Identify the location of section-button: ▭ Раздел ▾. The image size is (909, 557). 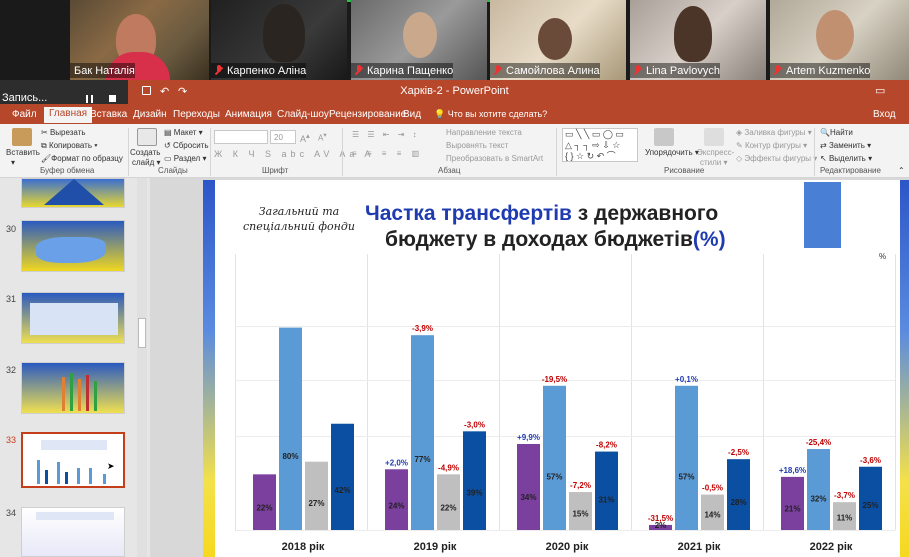
(185, 158).